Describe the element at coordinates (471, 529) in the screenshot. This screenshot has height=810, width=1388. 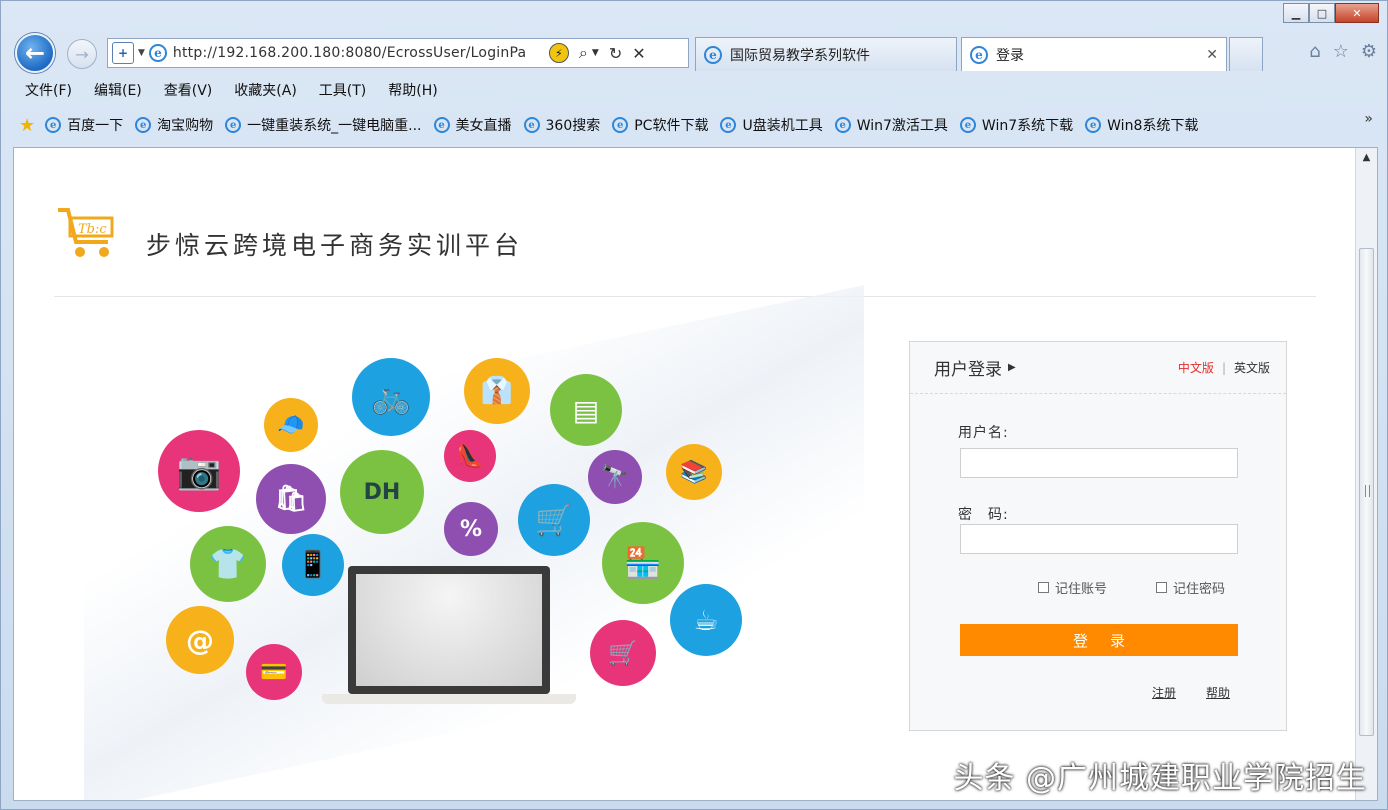
I see `discount-icon: %` at that location.